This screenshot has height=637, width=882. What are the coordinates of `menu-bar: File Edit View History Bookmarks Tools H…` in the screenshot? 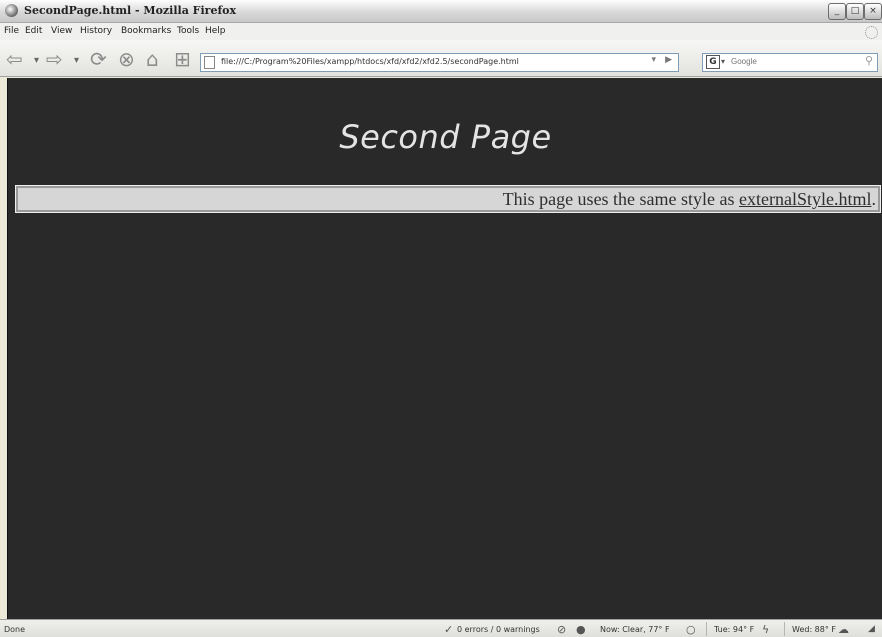 It's located at (441, 31).